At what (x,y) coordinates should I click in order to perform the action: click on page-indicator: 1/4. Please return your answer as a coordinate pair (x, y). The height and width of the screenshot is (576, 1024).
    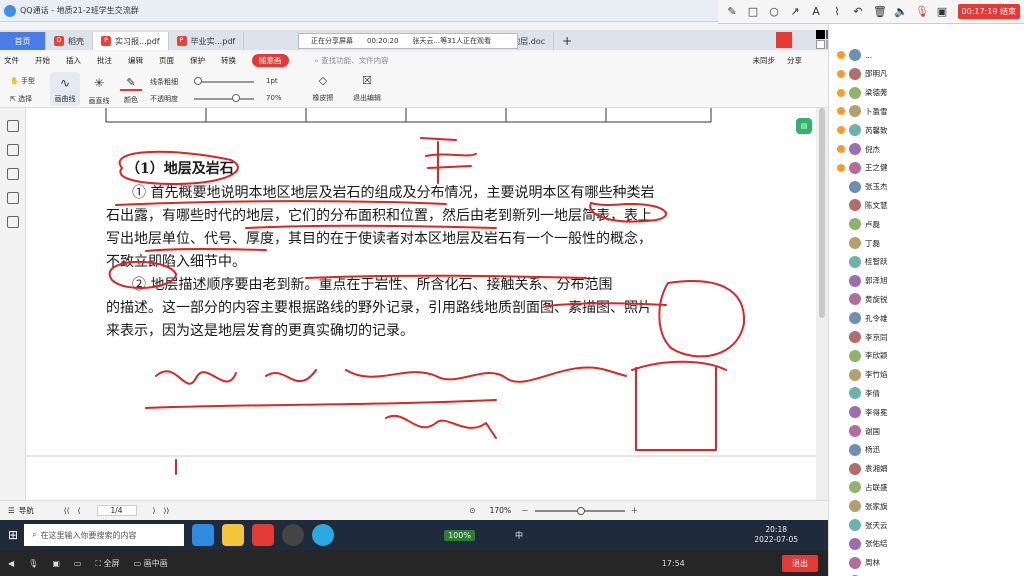
    Looking at the image, I should click on (116, 510).